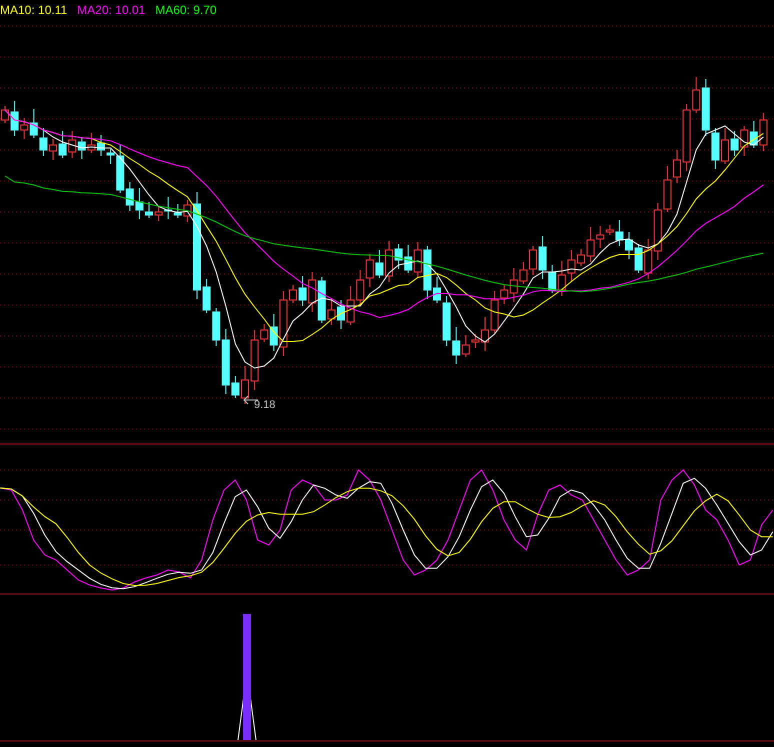  Describe the element at coordinates (186, 10) in the screenshot. I see `moving-average-label: MA60: 9.70` at that location.